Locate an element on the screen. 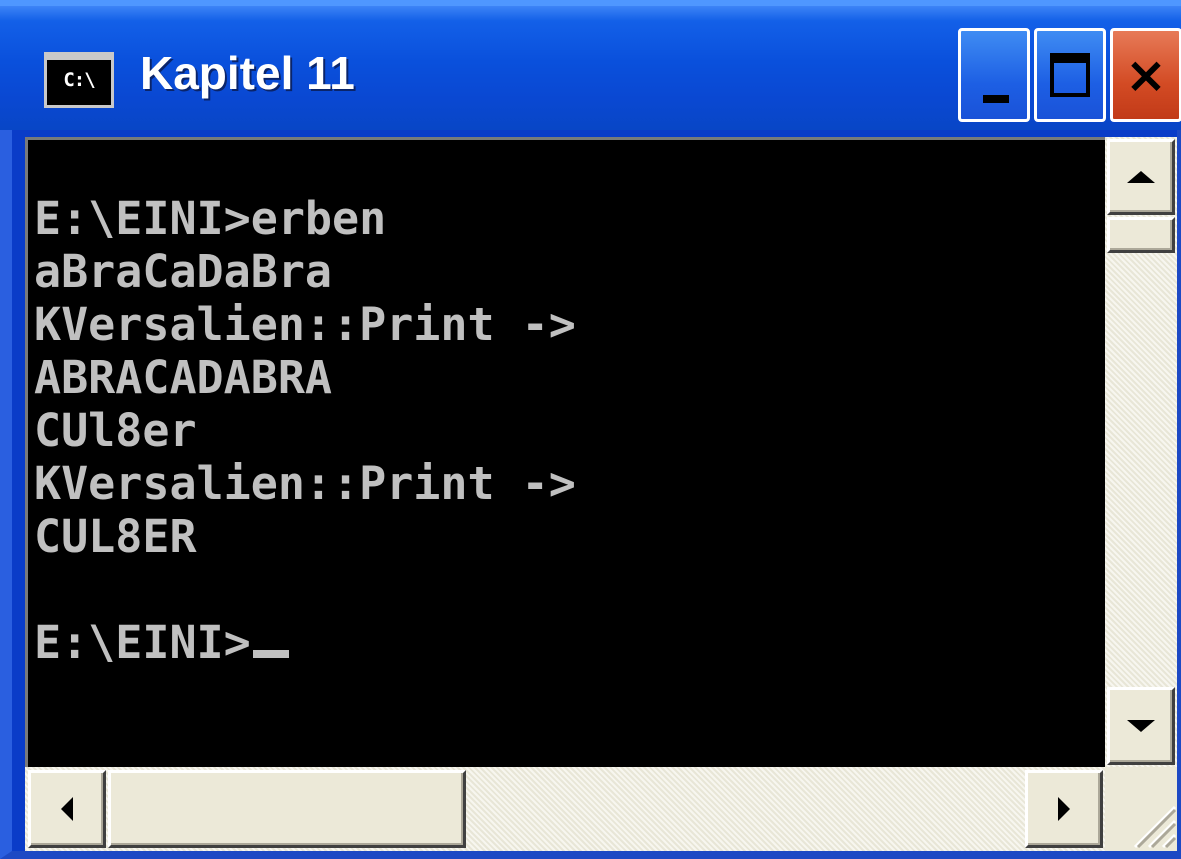 Image resolution: width=1181 pixels, height=859 pixels. scroll-up-button is located at coordinates (1141, 177).